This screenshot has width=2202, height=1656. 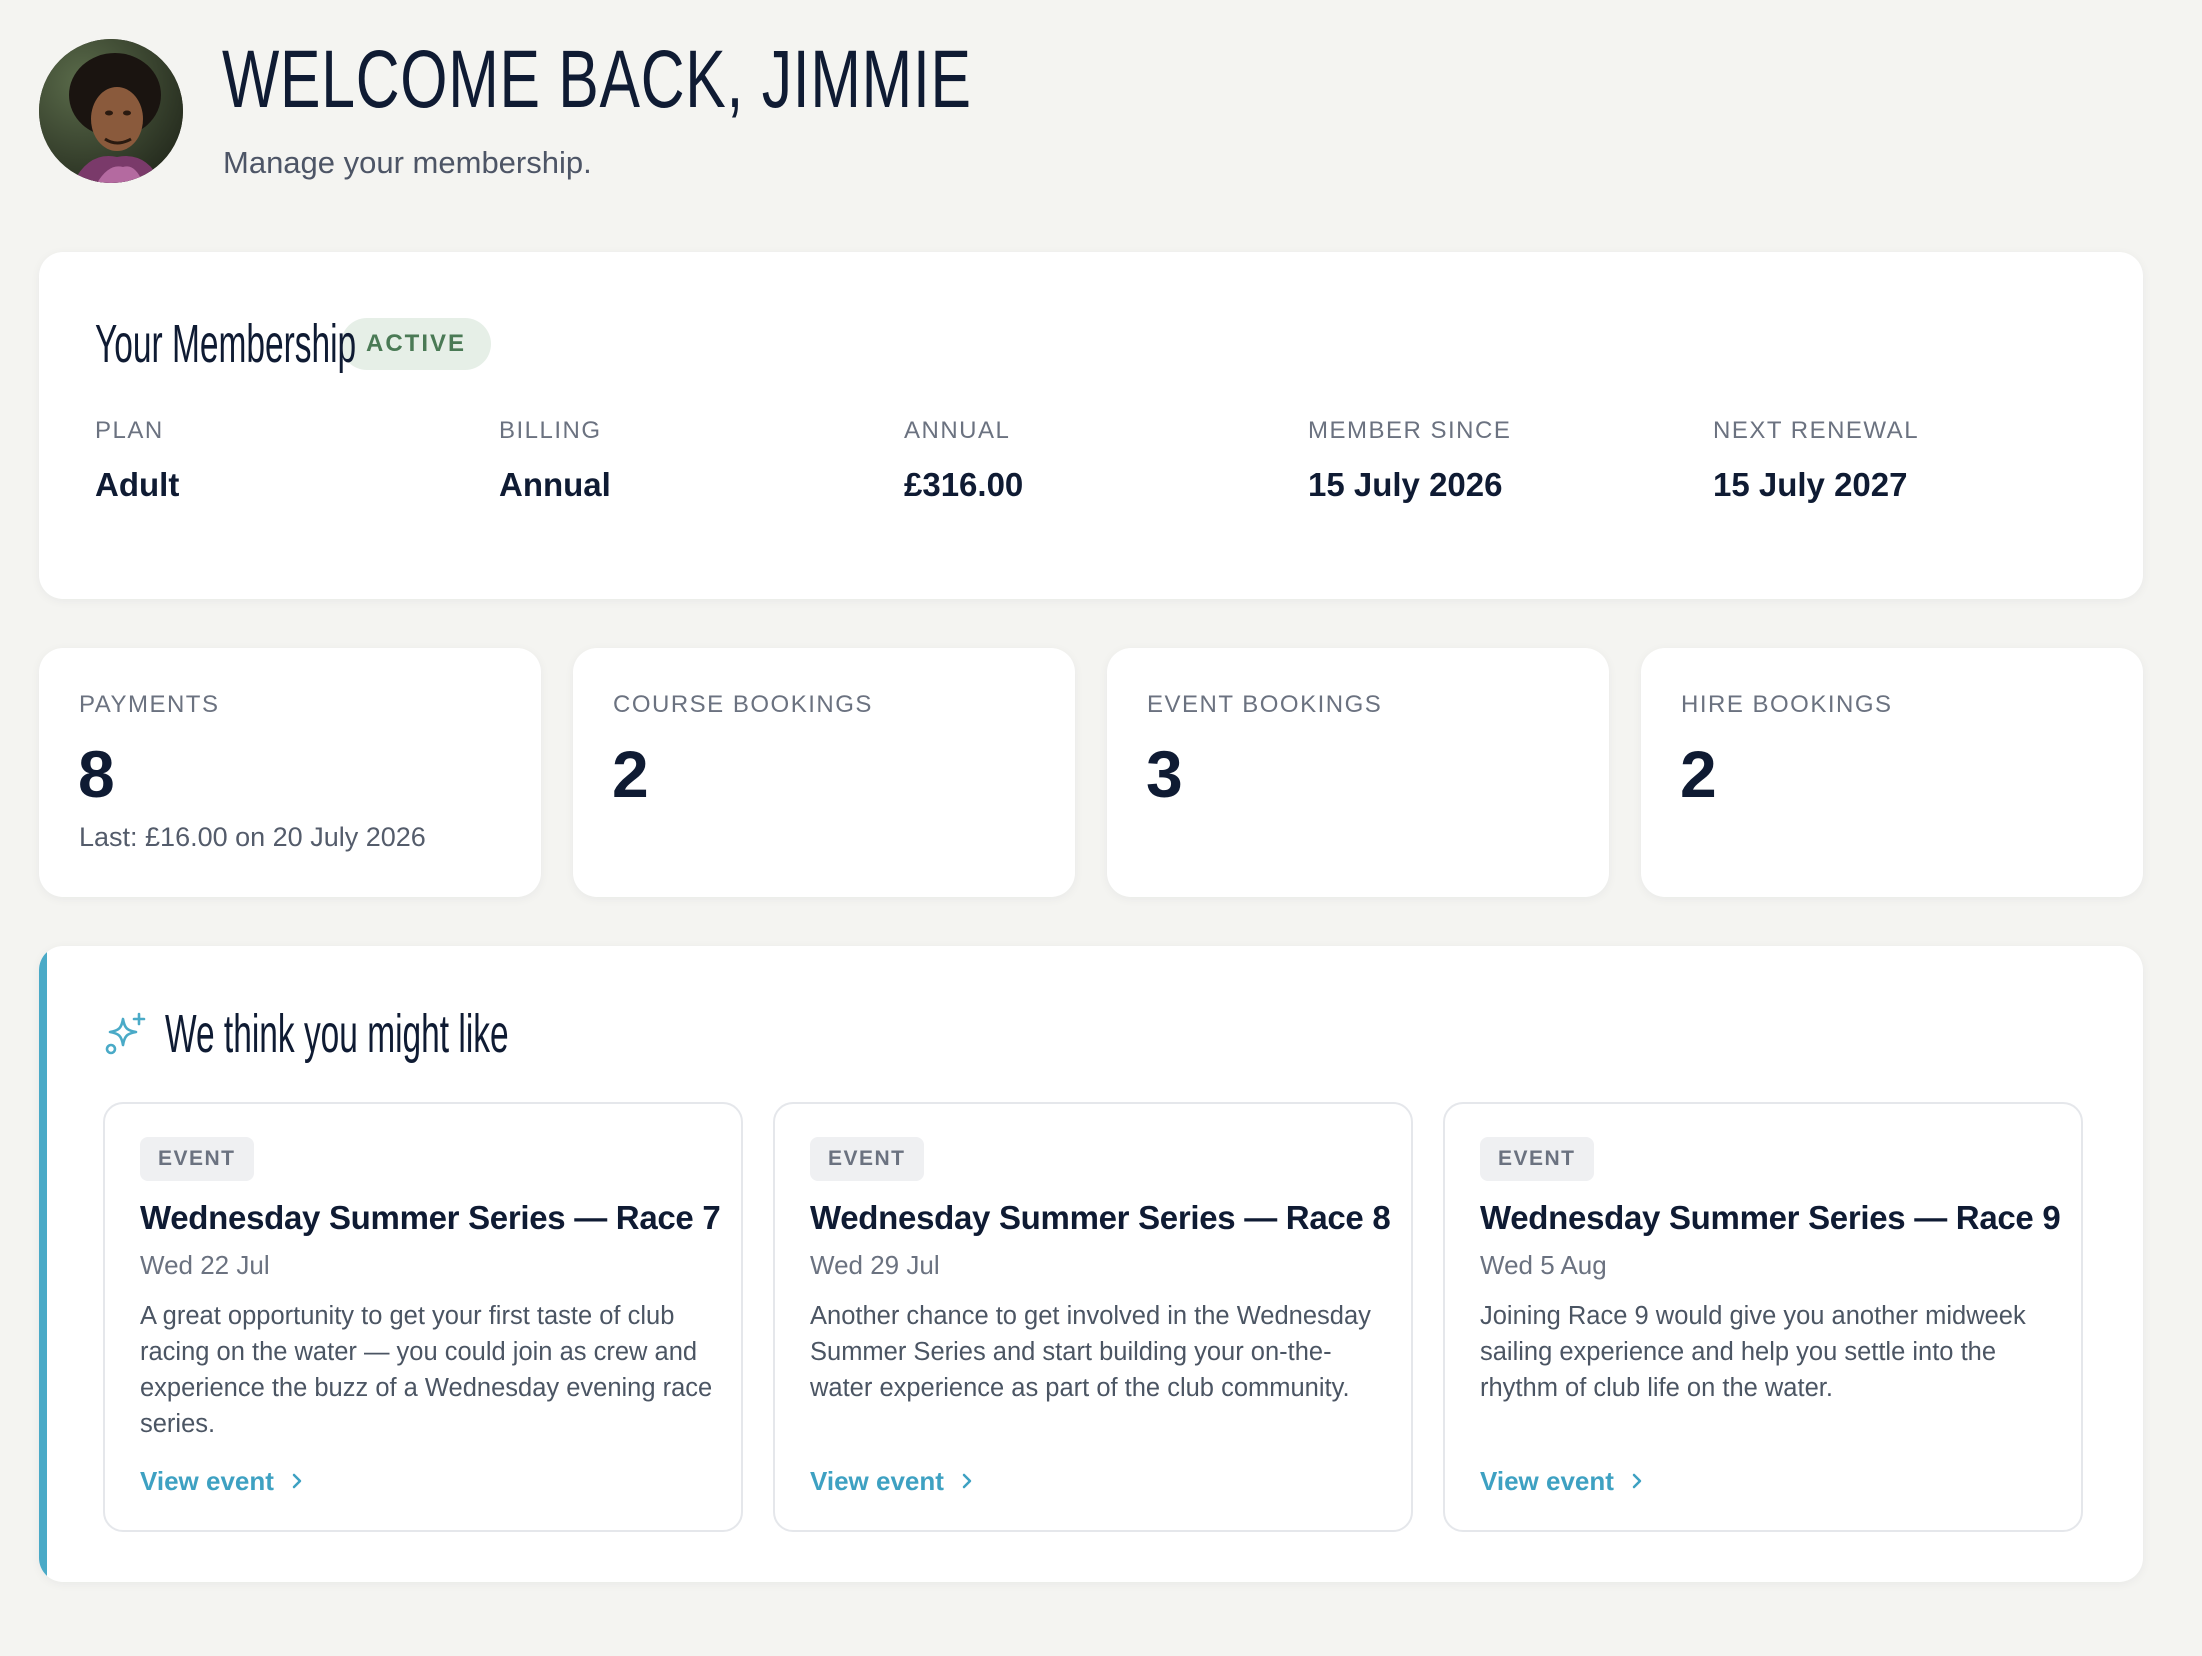 I want to click on field-plan: PLAN Adult, so click(x=137, y=460).